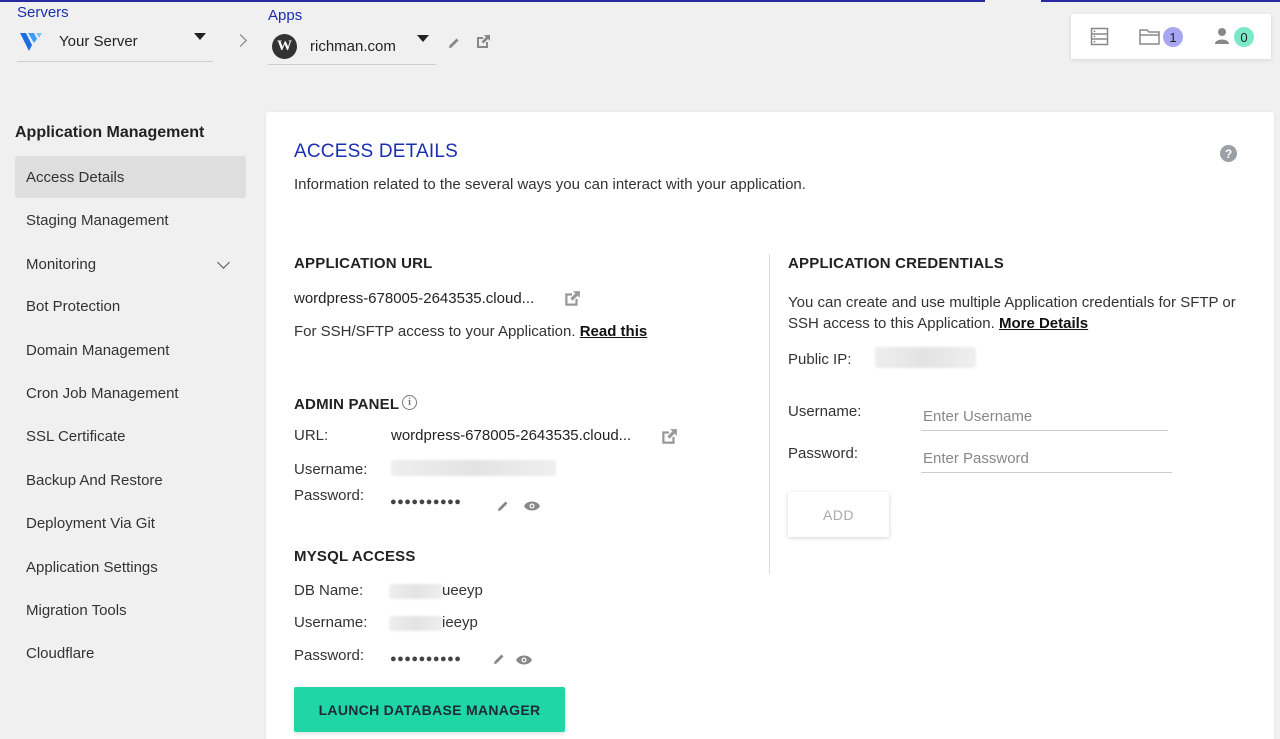 The width and height of the screenshot is (1280, 739). What do you see at coordinates (462, 590) in the screenshot?
I see `db-name-suffix: ueeyp` at bounding box center [462, 590].